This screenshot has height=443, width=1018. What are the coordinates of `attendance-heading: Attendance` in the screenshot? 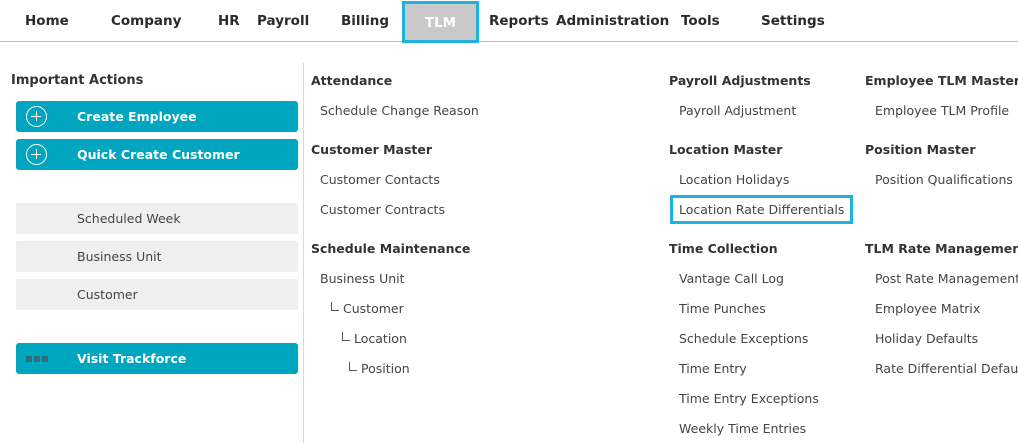 It's located at (352, 80).